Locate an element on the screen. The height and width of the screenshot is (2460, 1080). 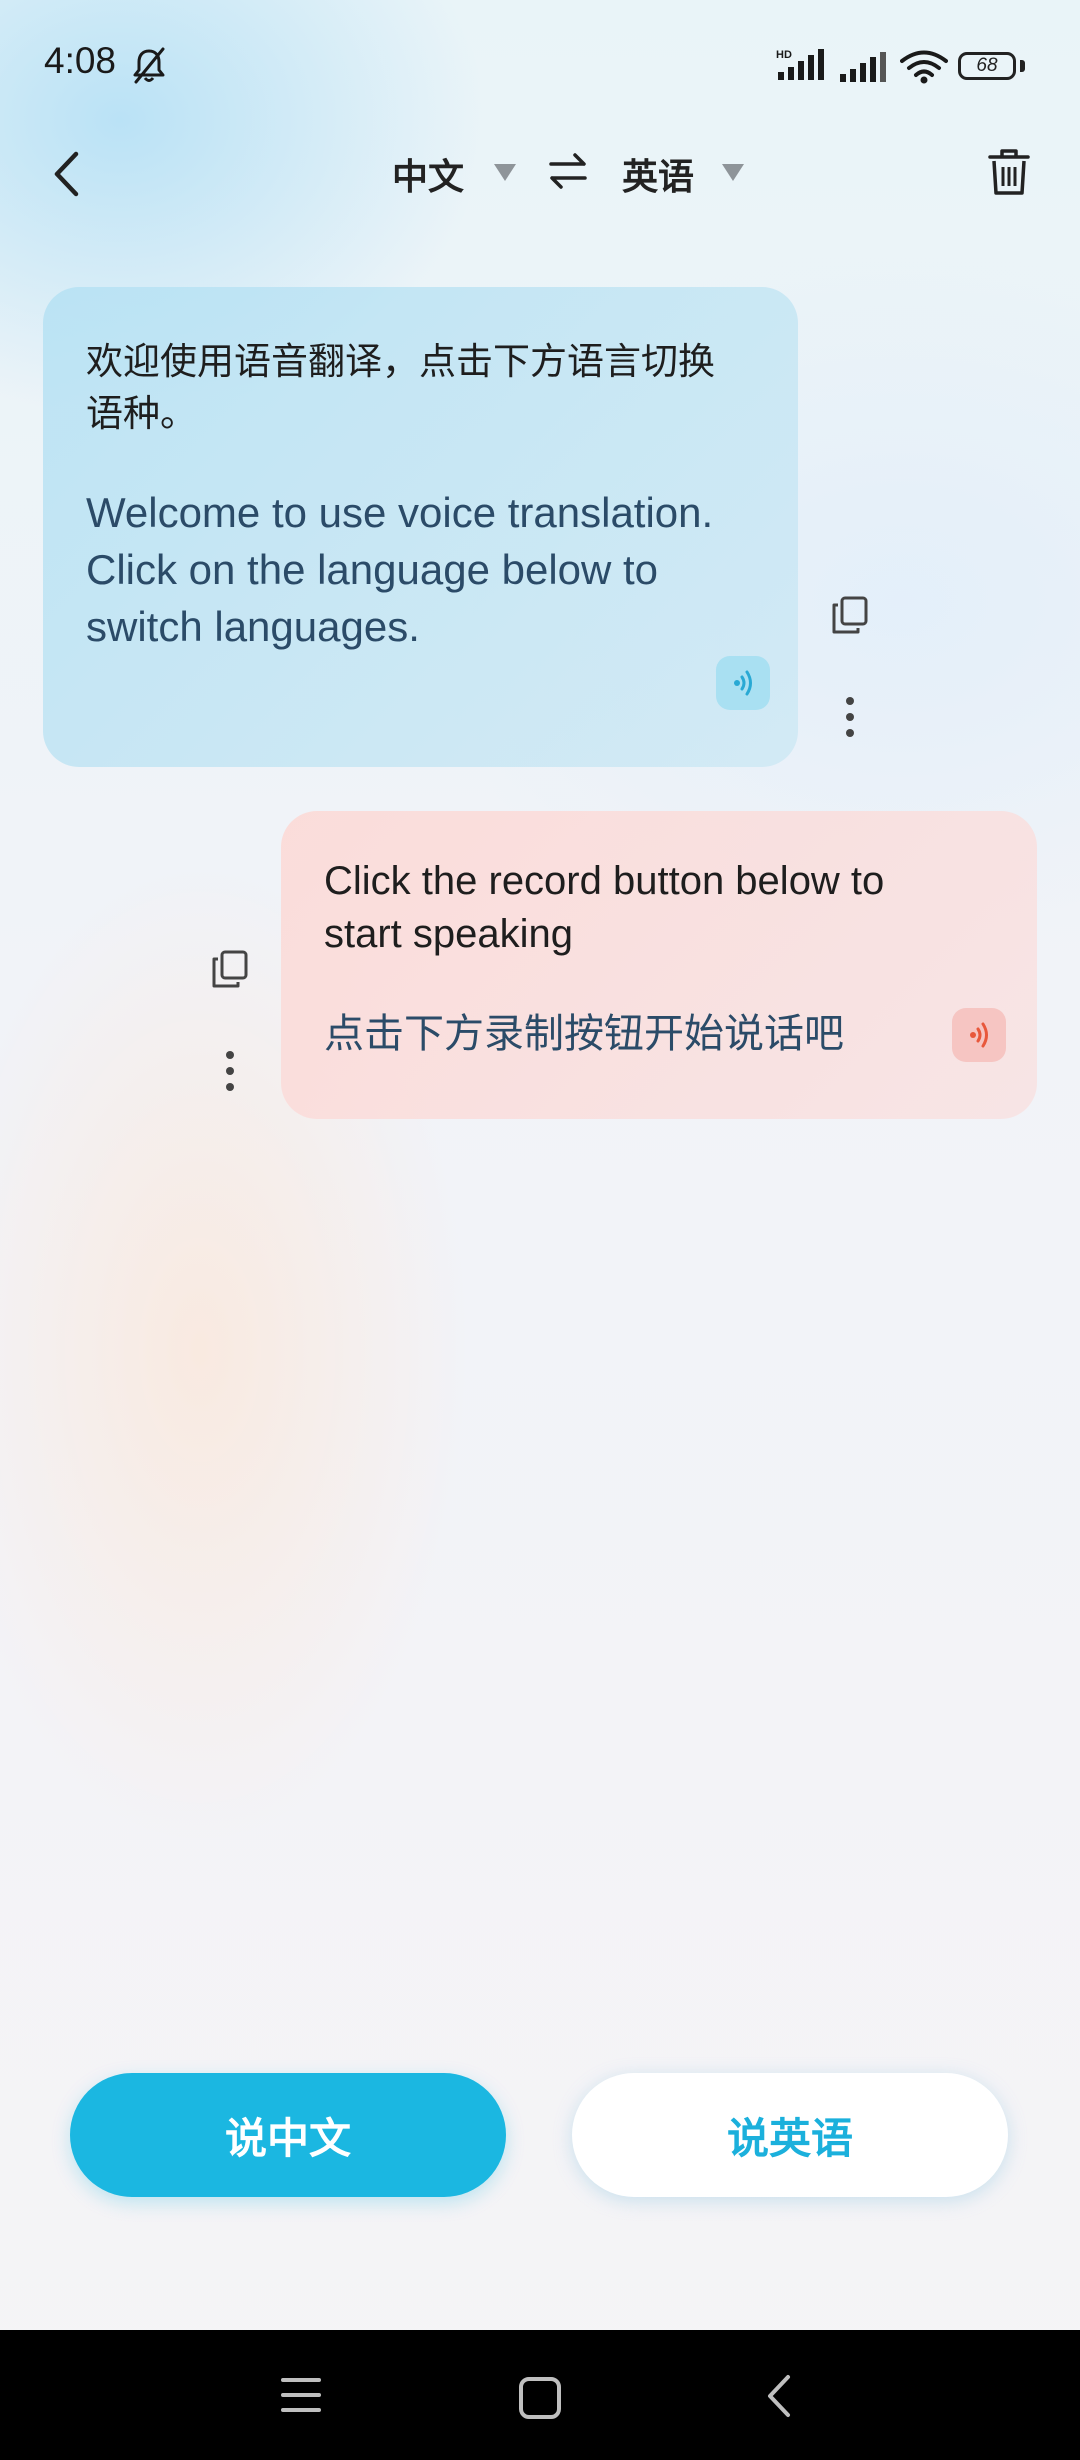
menu-icon is located at coordinates (301, 2395).